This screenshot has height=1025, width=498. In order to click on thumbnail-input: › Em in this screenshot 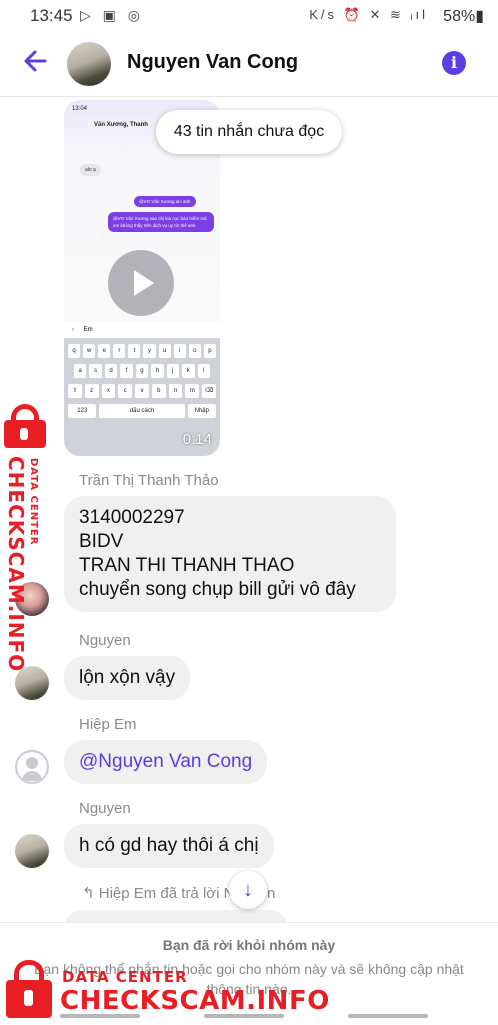, I will do `click(142, 330)`.